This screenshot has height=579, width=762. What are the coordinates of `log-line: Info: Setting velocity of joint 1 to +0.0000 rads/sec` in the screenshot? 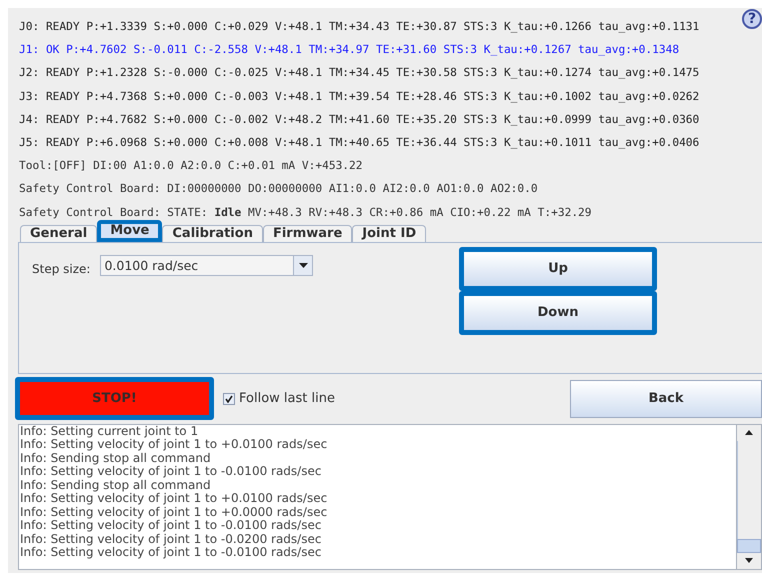 It's located at (174, 513).